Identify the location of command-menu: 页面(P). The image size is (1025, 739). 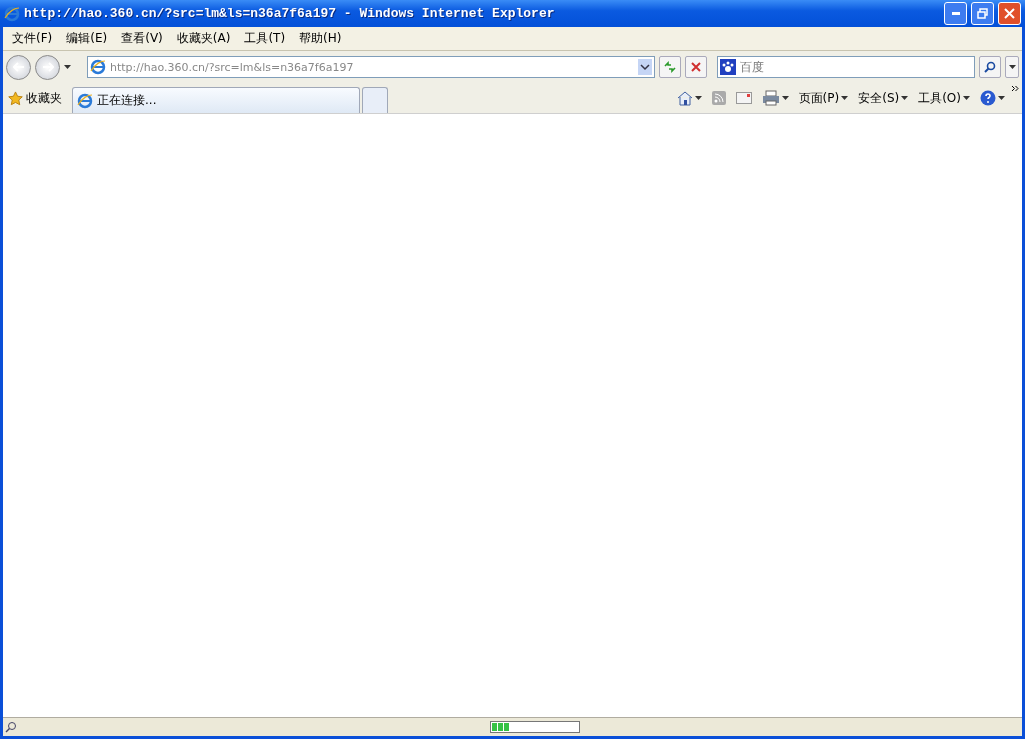
(823, 98).